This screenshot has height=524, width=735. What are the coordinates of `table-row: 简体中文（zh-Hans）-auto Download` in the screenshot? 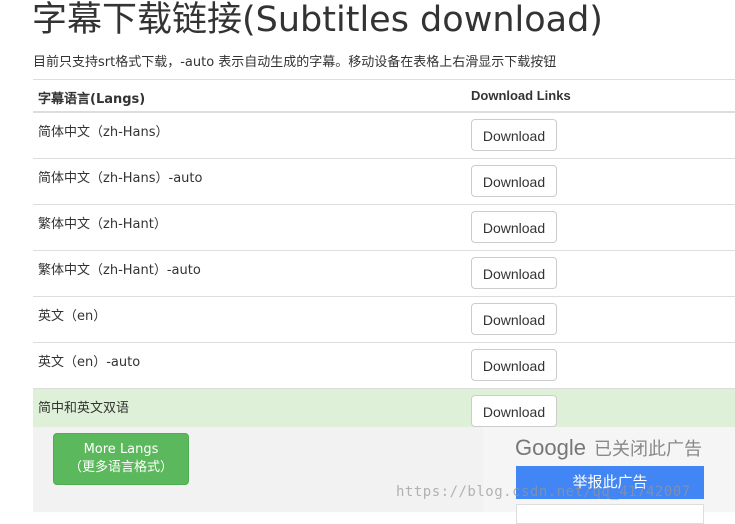 It's located at (384, 182).